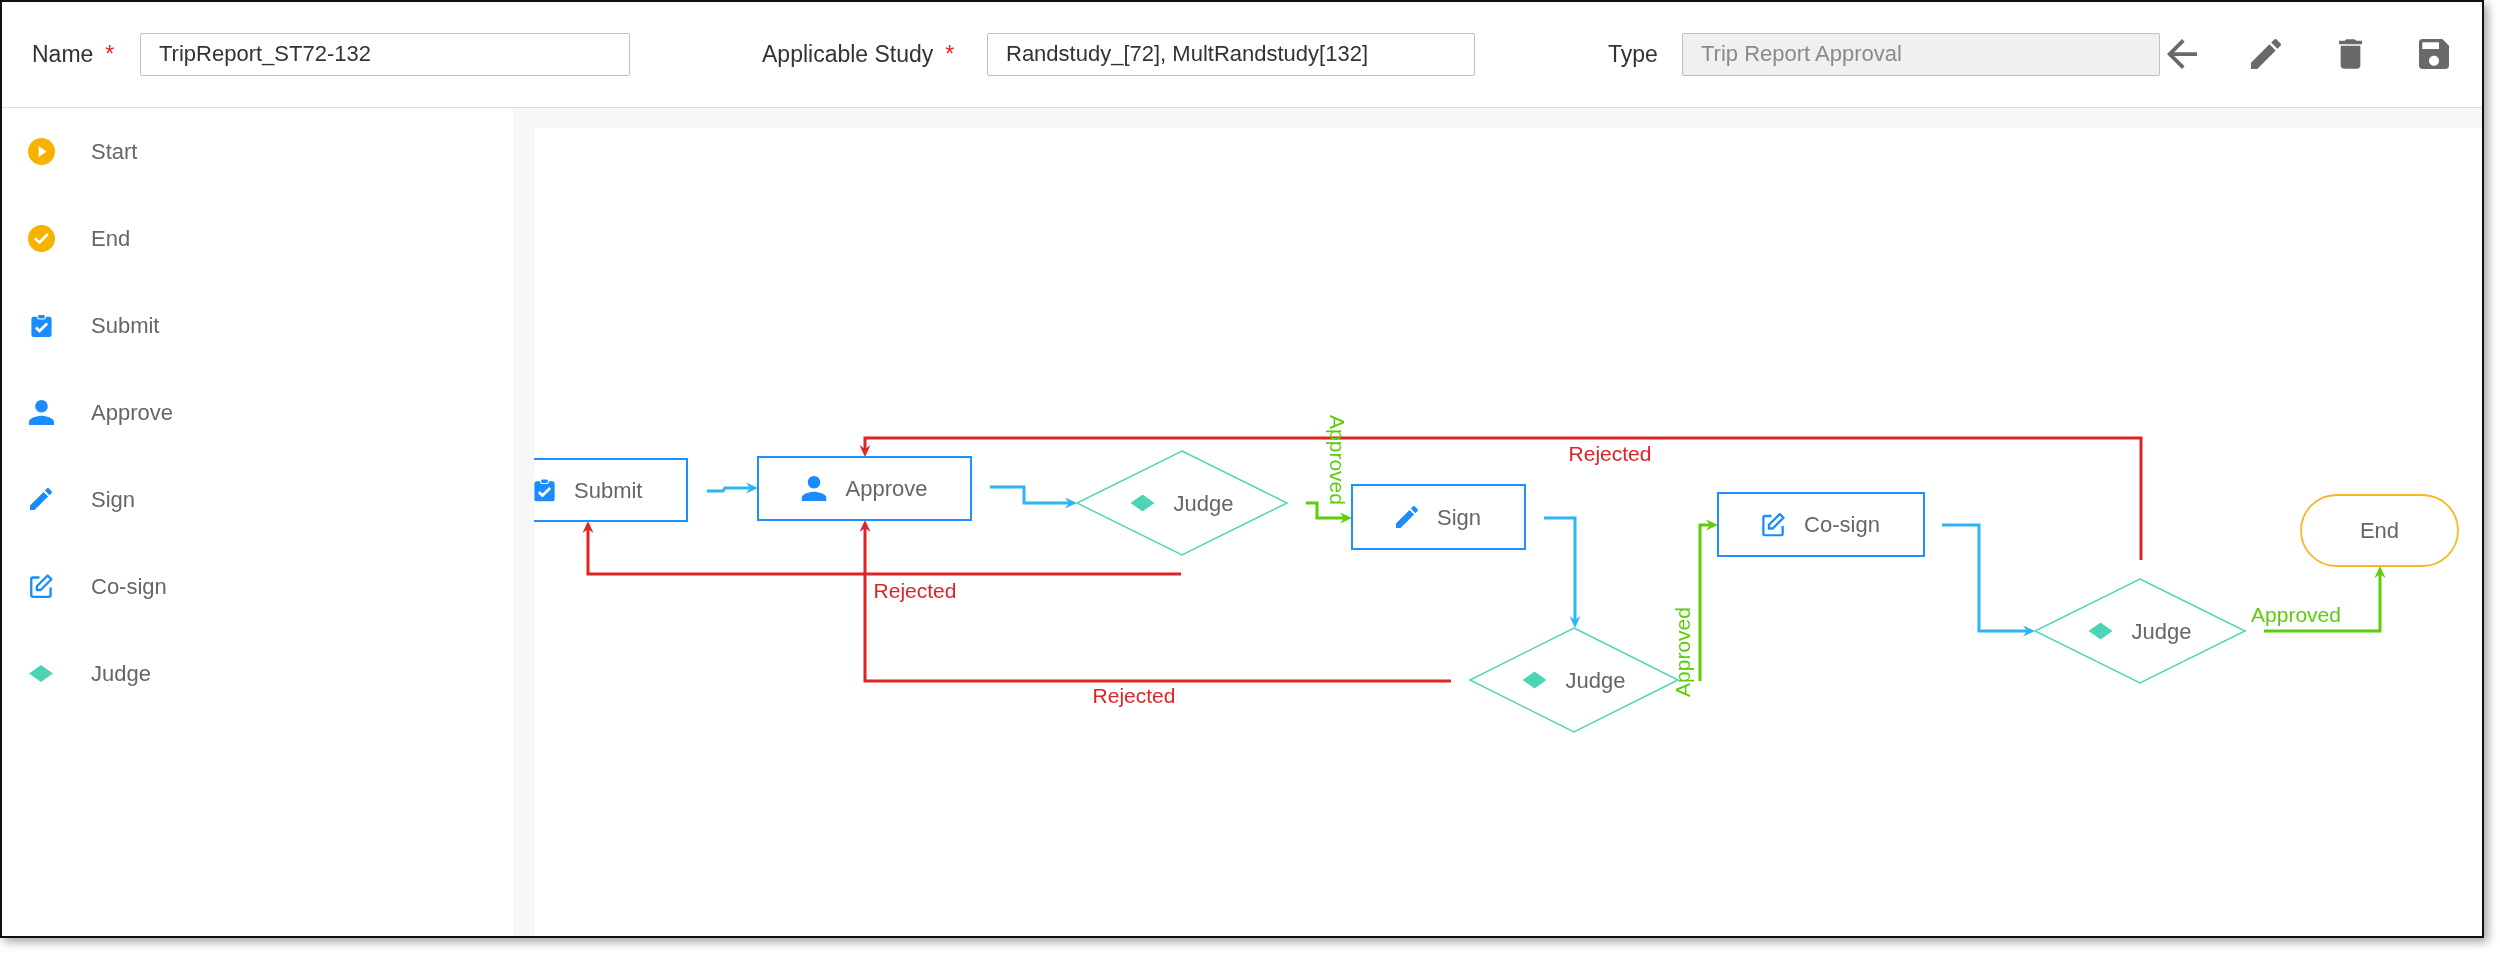 The height and width of the screenshot is (956, 2500). Describe the element at coordinates (93, 325) in the screenshot. I see `palette-item: Submit` at that location.